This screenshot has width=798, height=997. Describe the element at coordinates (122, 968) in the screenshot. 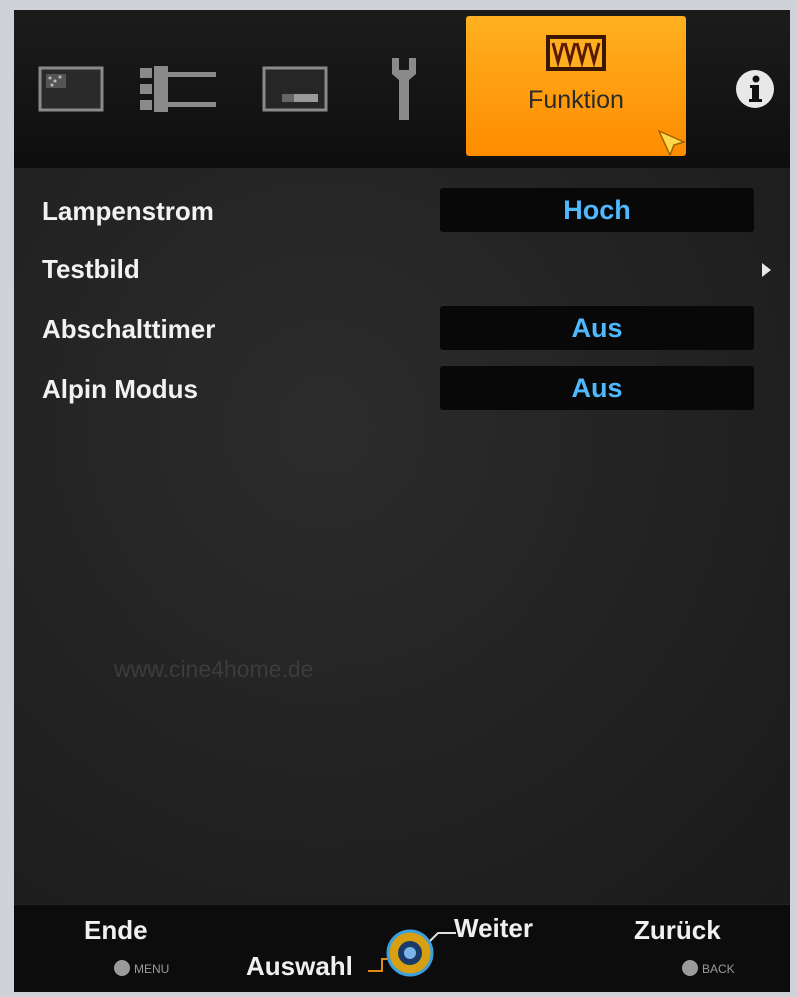

I see `menu-button-icon` at that location.